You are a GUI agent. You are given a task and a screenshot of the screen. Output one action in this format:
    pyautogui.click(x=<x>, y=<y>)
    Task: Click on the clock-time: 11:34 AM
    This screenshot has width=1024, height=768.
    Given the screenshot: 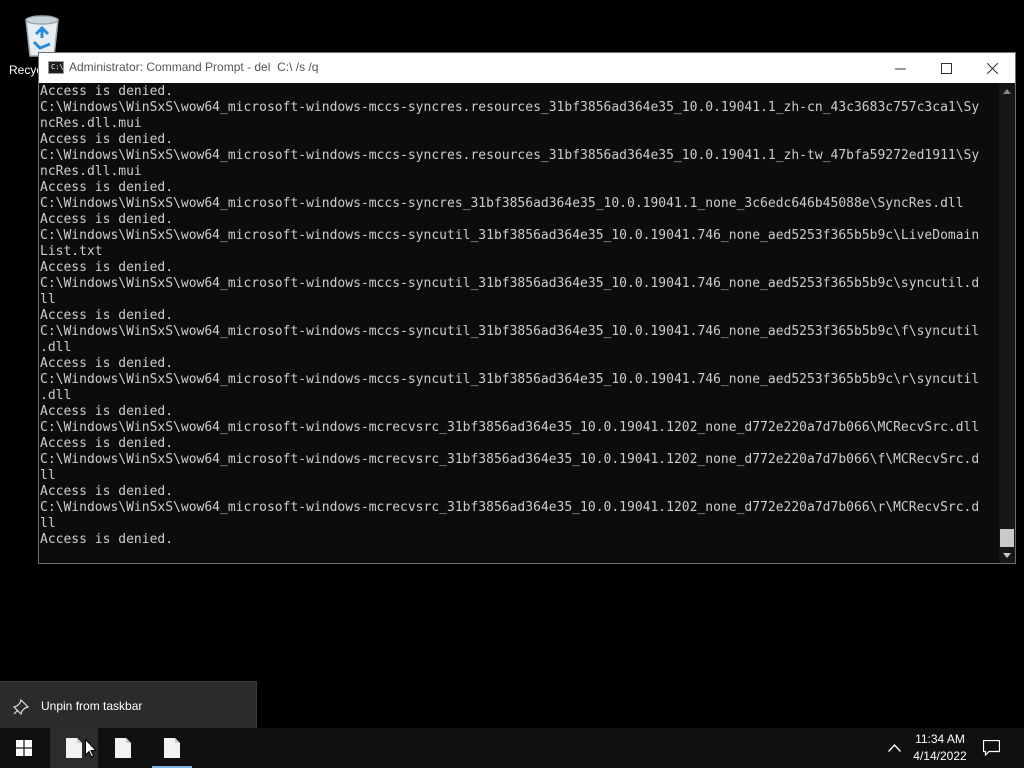 What is the action you would take?
    pyautogui.click(x=940, y=739)
    